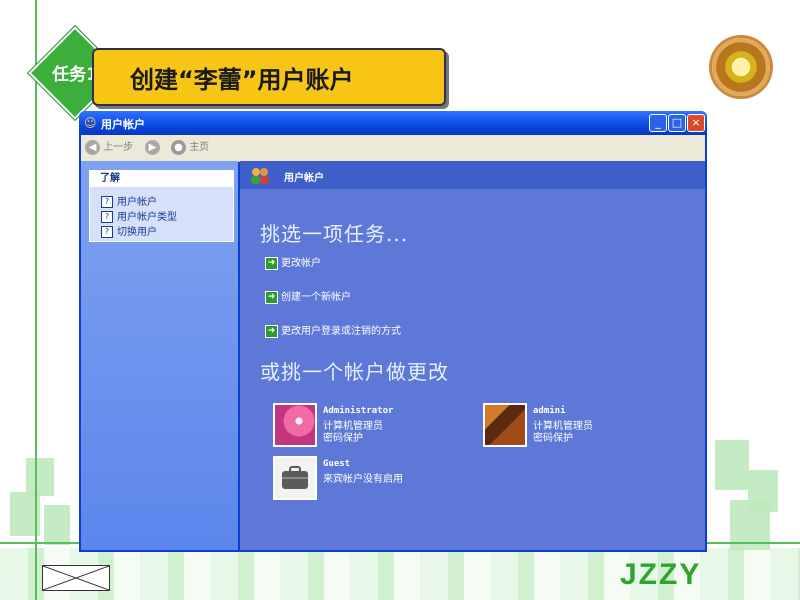  Describe the element at coordinates (549, 411) in the screenshot. I see `account-name: admini` at that location.